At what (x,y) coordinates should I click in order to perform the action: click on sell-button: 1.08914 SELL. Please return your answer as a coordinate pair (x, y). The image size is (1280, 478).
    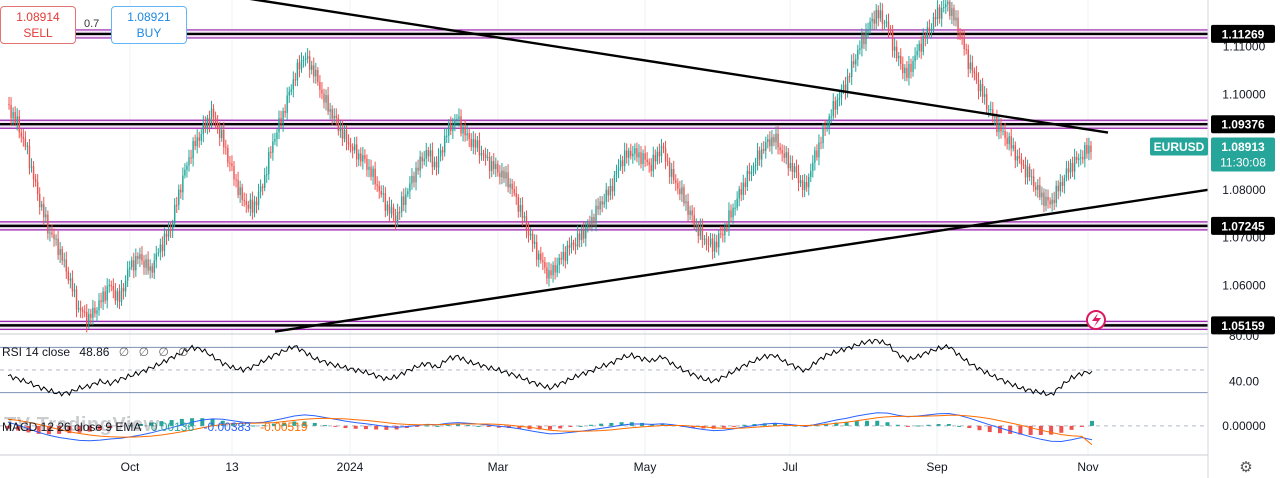
    Looking at the image, I should click on (38, 25).